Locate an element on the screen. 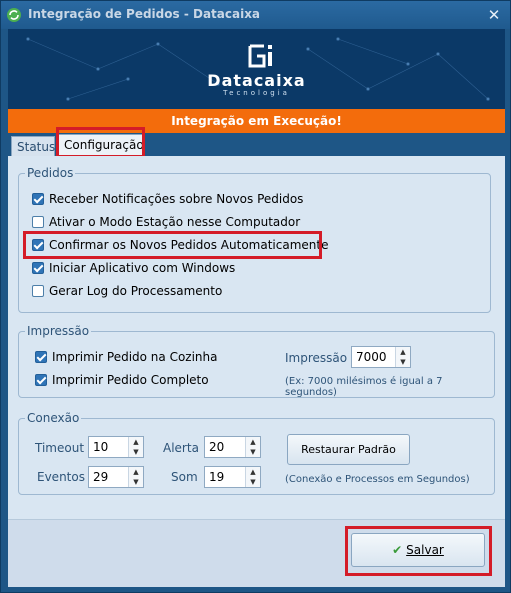 This screenshot has height=593, width=511. impressao-stepper: 7000 ▲ ▼ is located at coordinates (381, 357).